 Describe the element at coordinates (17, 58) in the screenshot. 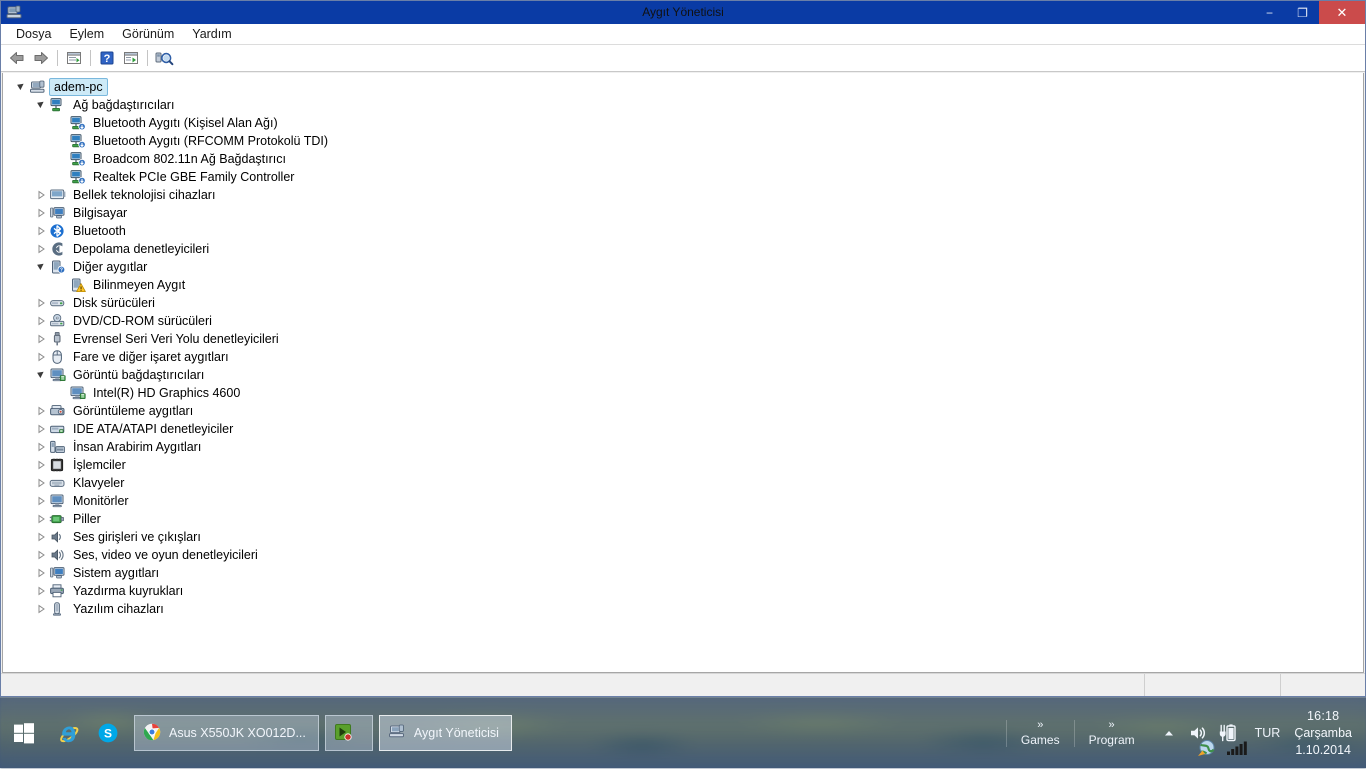

I see `back-arrow-icon` at that location.